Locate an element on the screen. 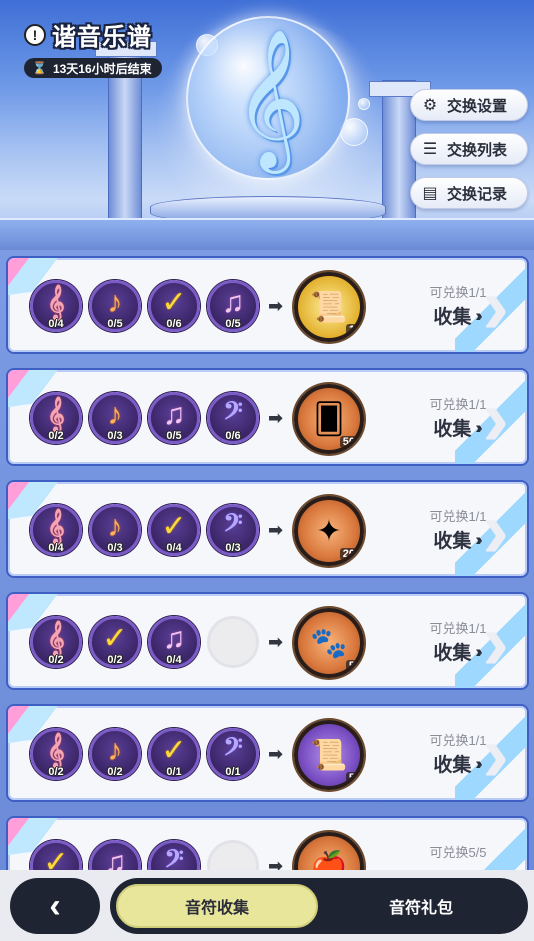 This screenshot has height=941, width=534. exchange-row: ✓ ♫ 𝄢 ➡ 🍎 可兑换5/5 is located at coordinates (267, 843).